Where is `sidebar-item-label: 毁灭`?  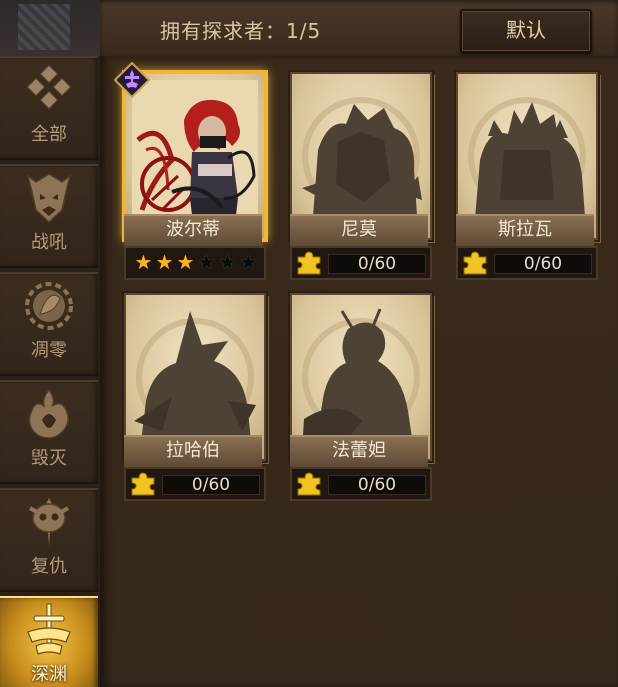
sidebar-item-label: 毁灭 is located at coordinates (49, 458).